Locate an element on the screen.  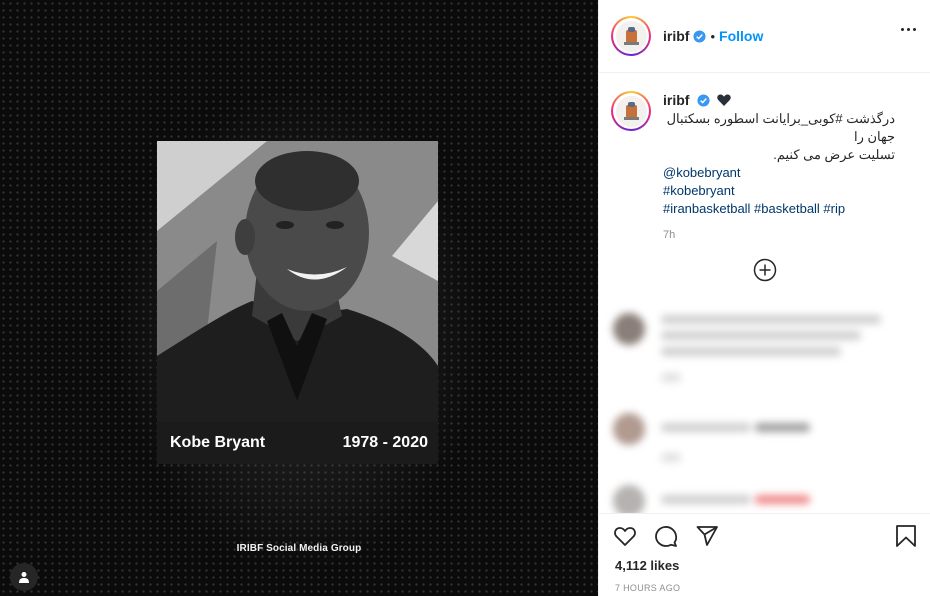
caption-time: 7h is located at coordinates (669, 235).